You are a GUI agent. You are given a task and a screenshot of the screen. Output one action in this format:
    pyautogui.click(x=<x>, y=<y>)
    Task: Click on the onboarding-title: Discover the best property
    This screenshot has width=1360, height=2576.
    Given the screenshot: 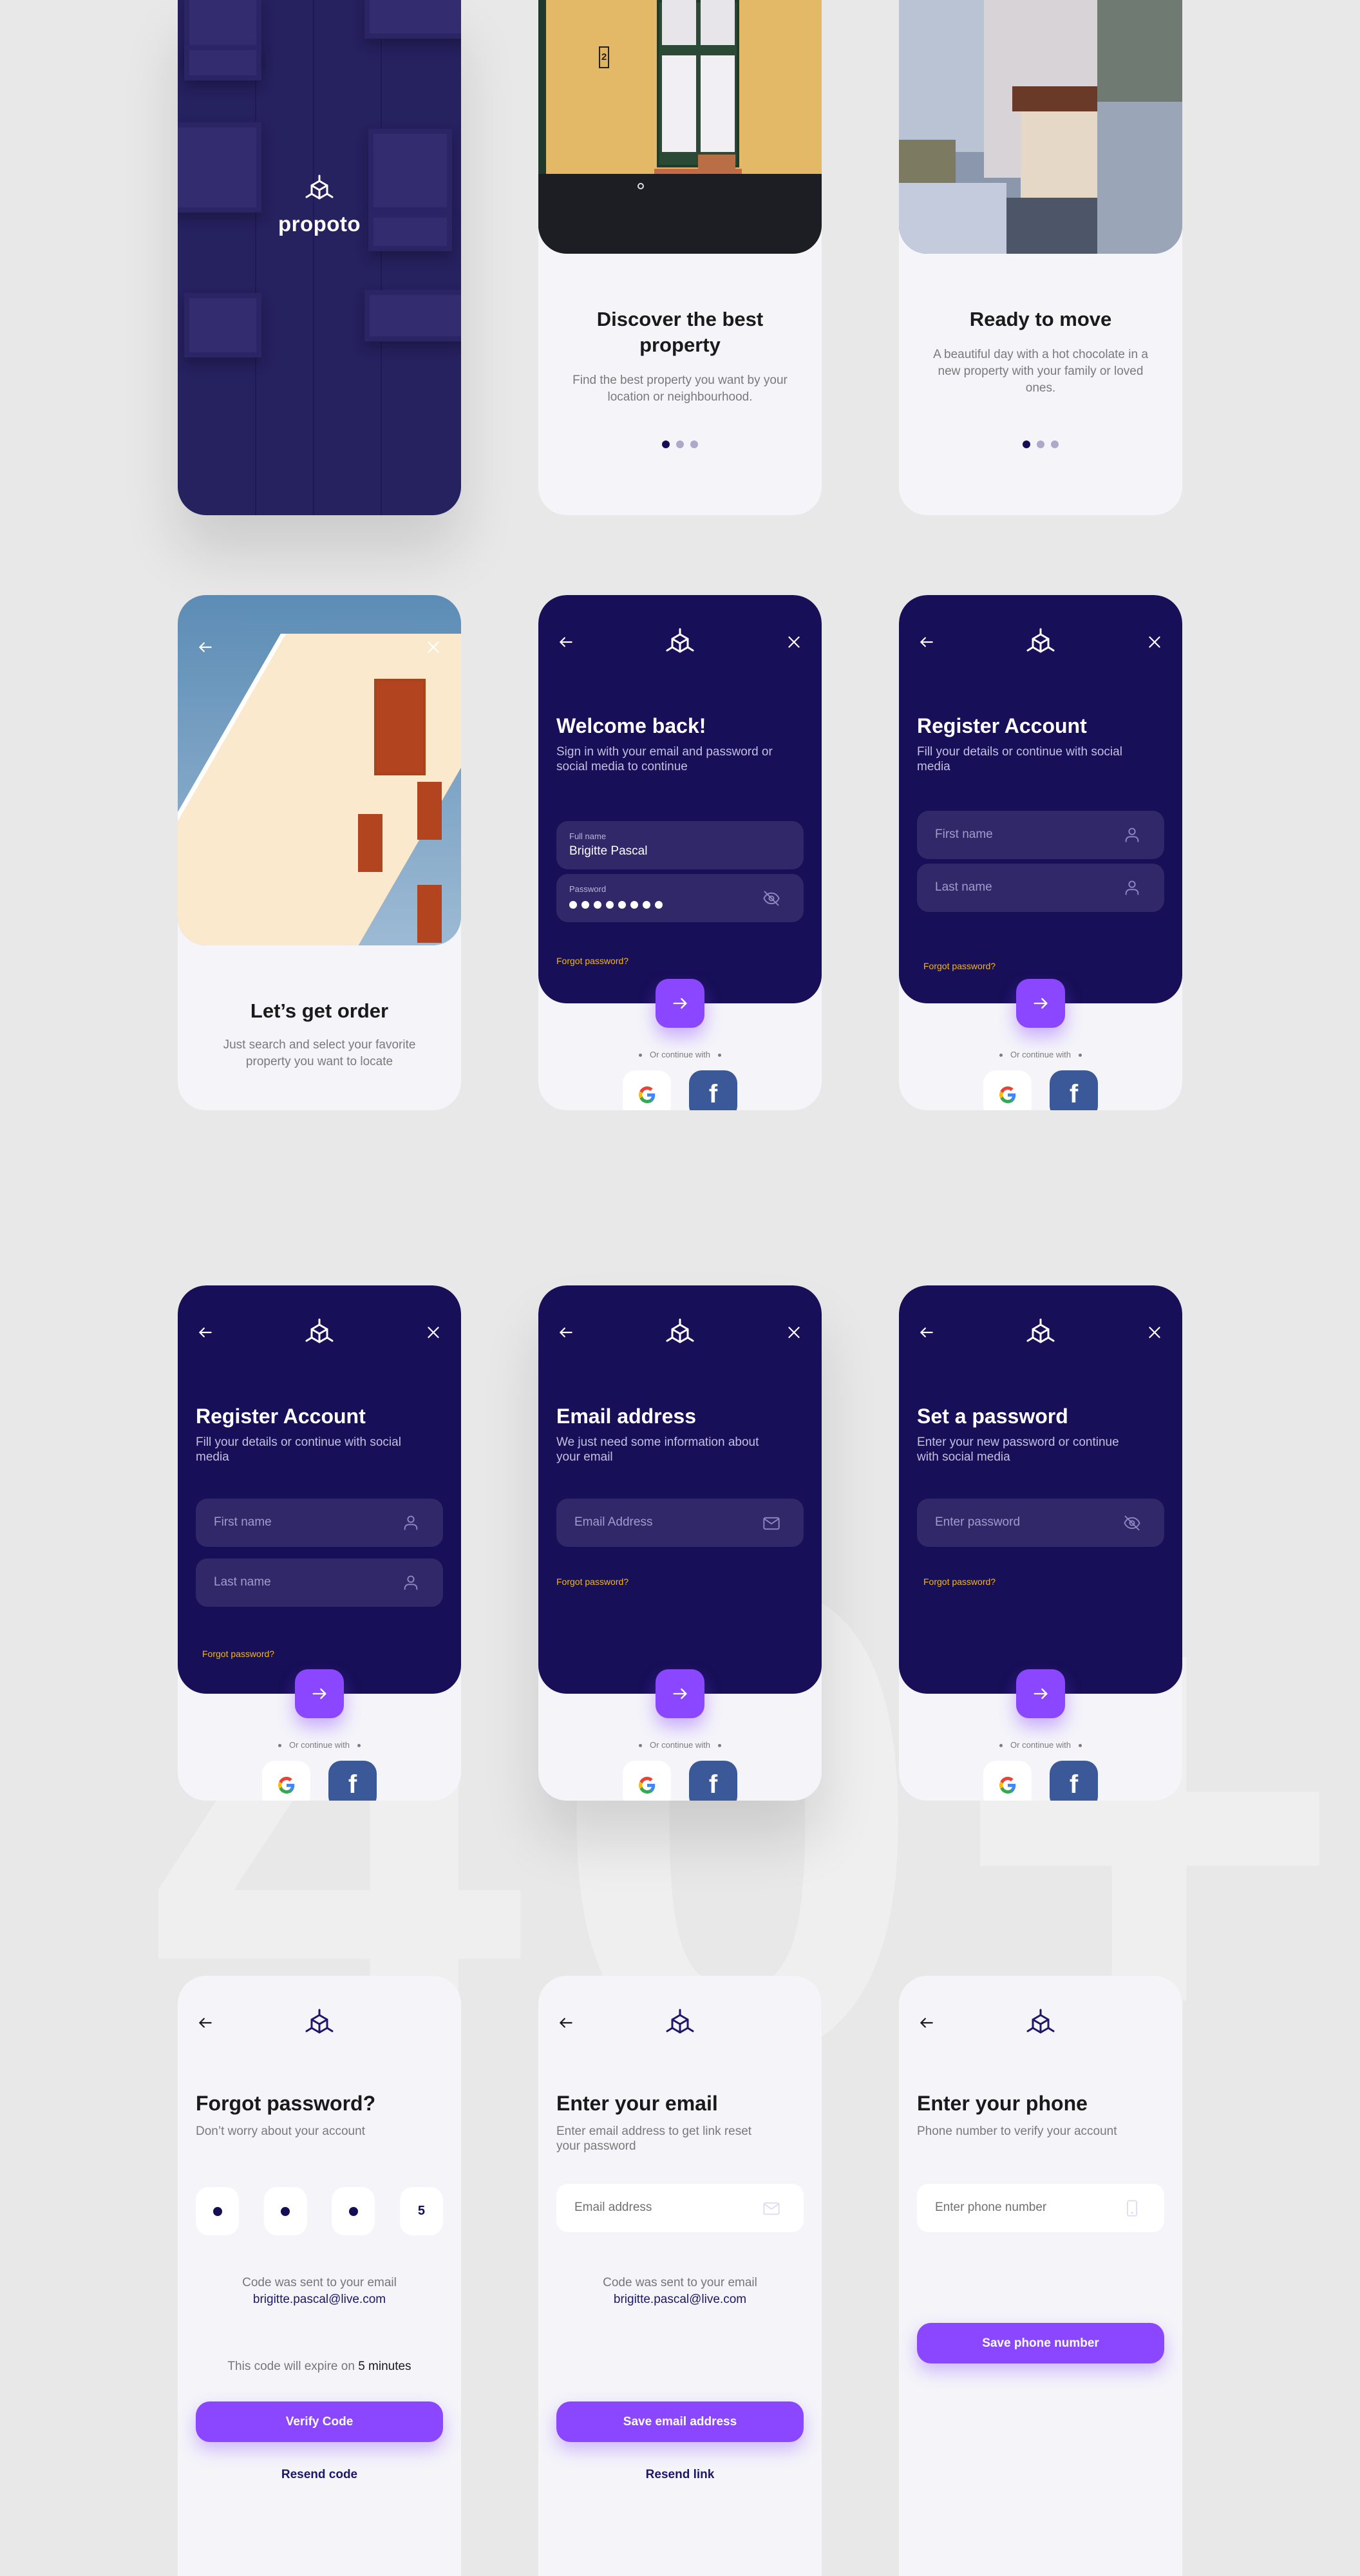 What is the action you would take?
    pyautogui.click(x=680, y=332)
    